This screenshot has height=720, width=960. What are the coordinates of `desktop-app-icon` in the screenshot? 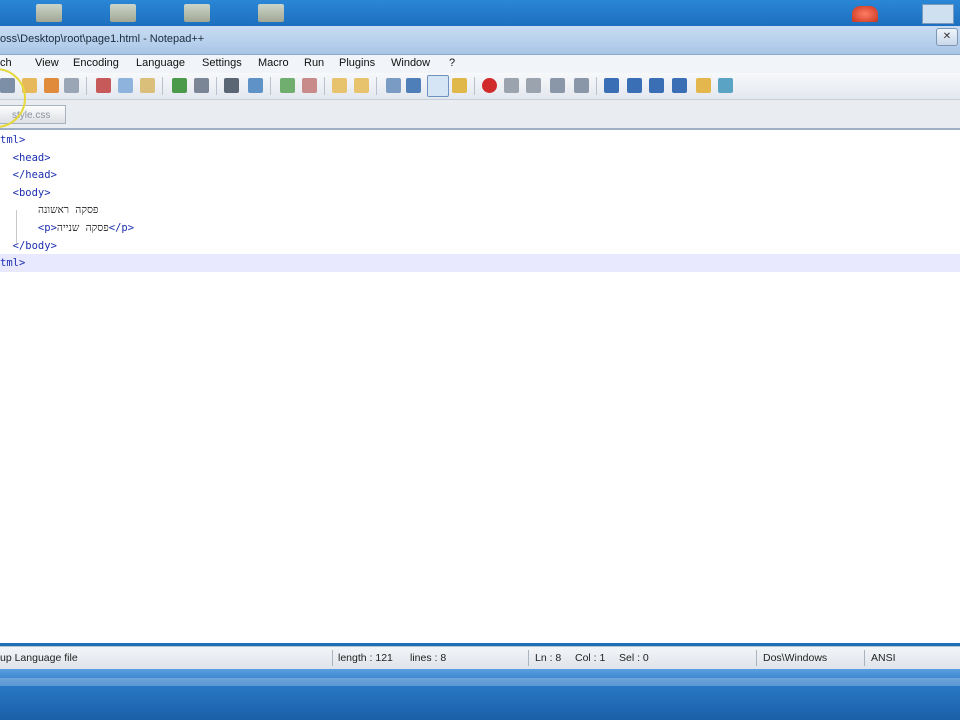 It's located at (865, 14).